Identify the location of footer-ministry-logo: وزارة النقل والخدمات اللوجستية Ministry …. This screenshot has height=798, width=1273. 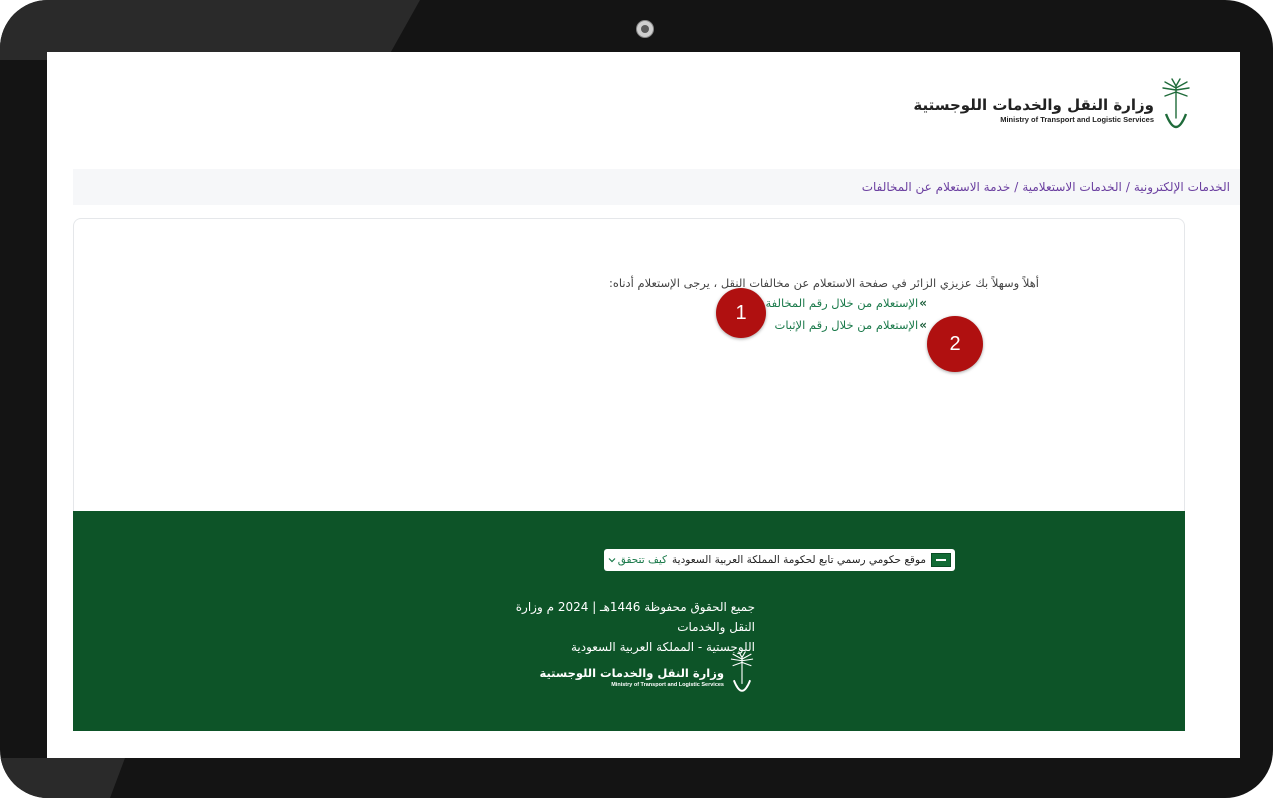
(647, 677).